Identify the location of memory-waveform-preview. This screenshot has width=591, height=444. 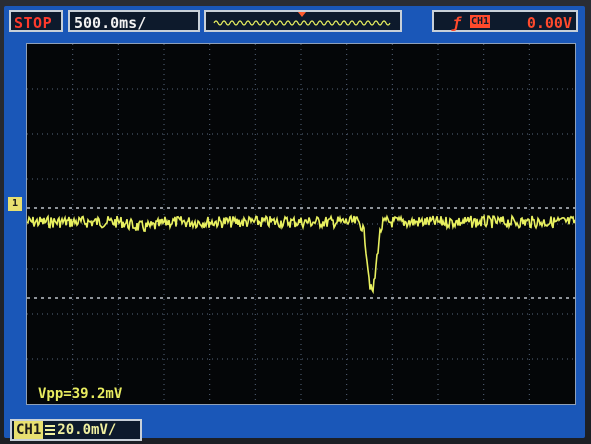
(302, 19).